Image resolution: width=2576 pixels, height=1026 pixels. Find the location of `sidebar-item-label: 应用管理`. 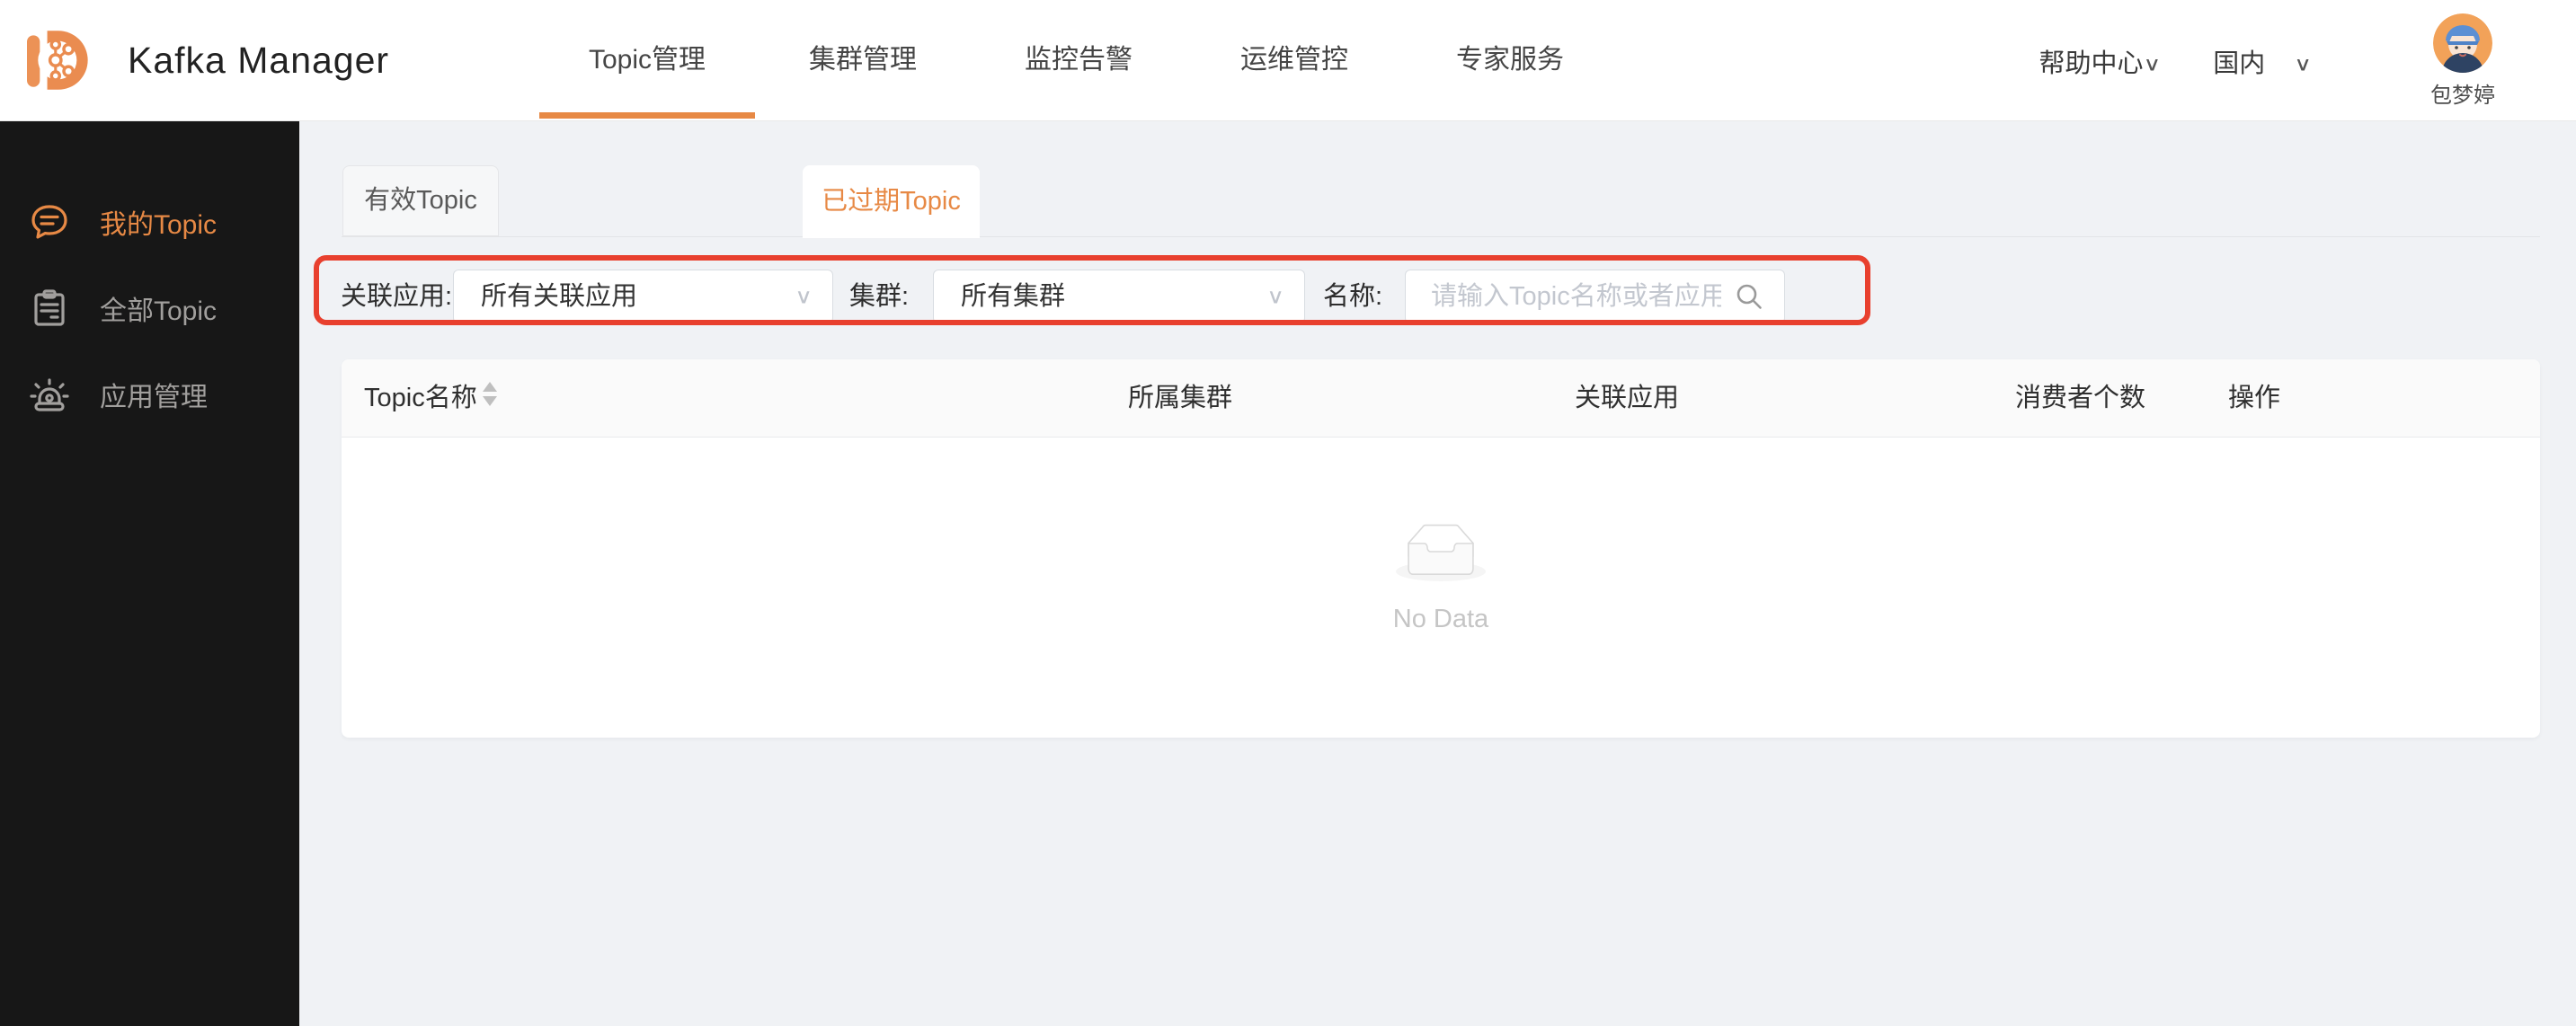

sidebar-item-label: 应用管理 is located at coordinates (154, 398).